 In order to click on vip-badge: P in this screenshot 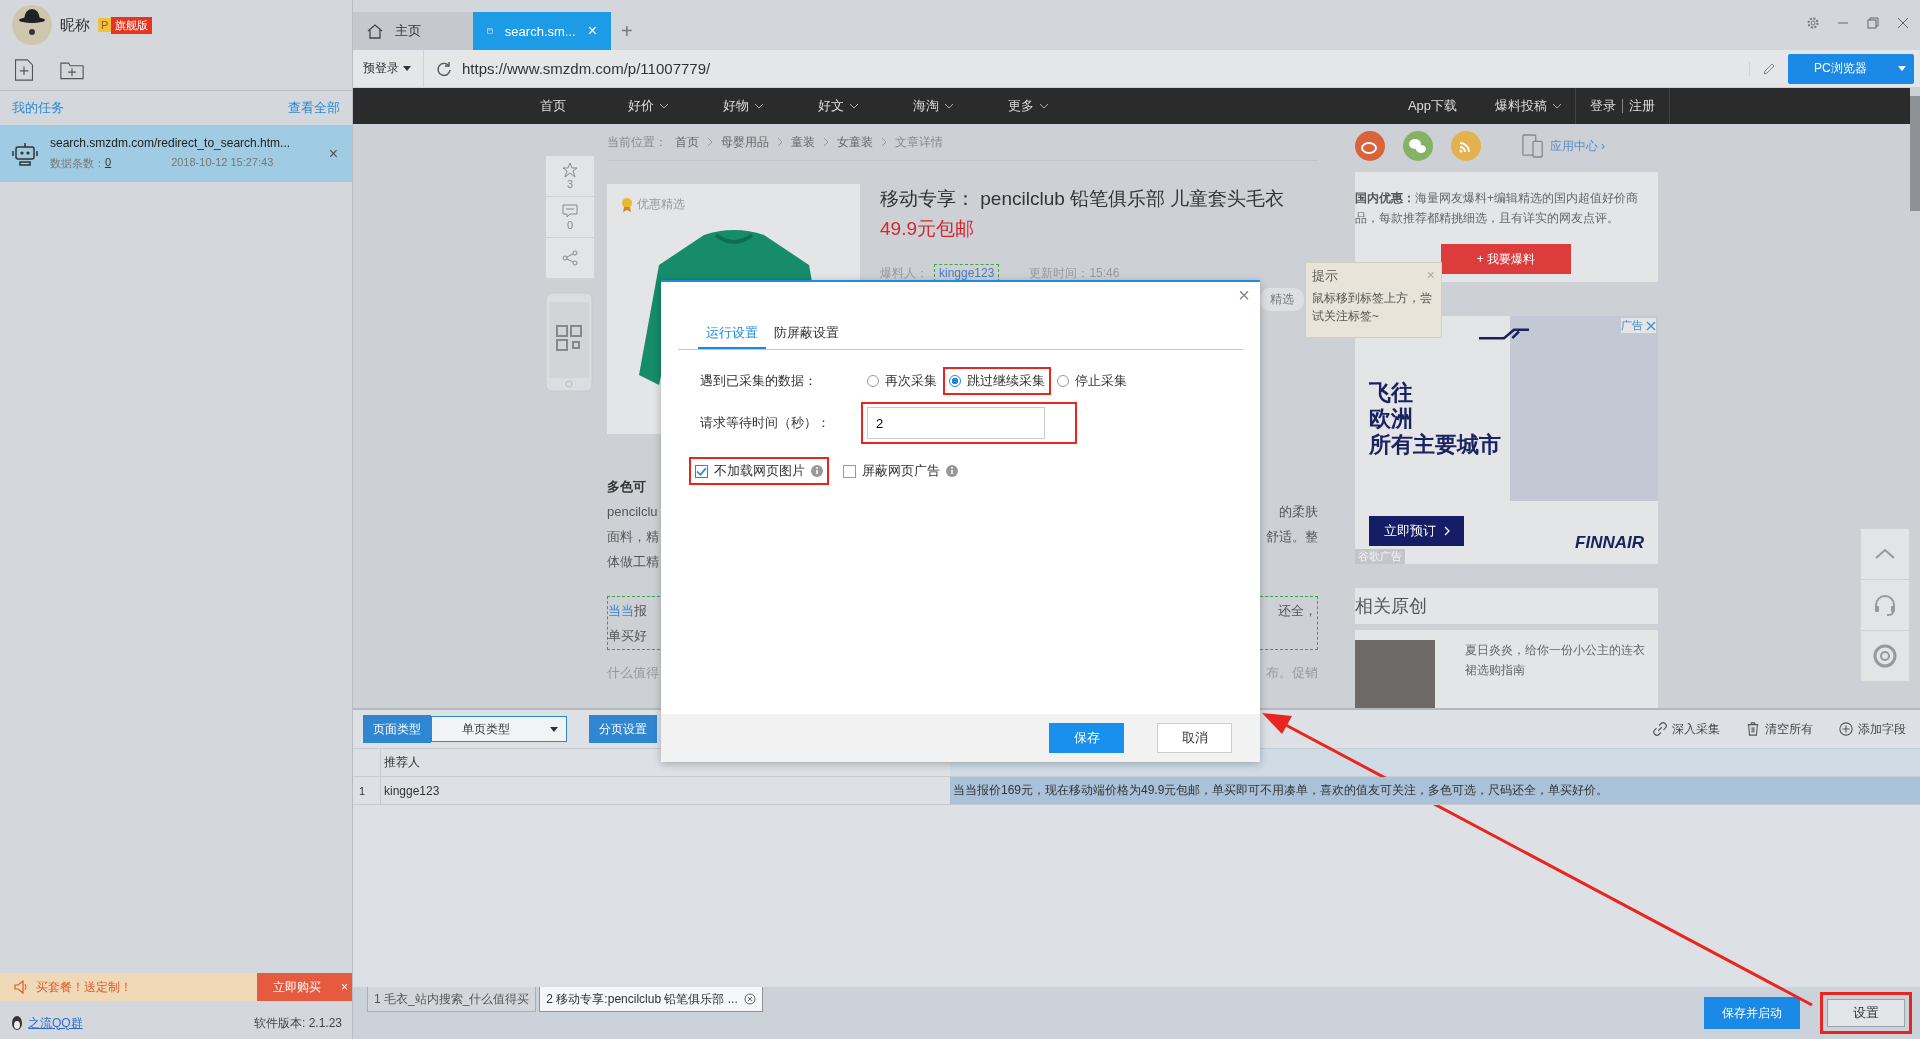, I will do `click(105, 25)`.